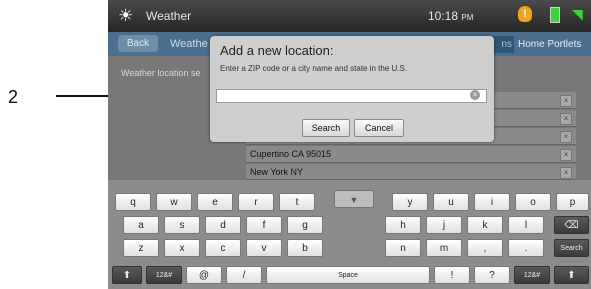 The width and height of the screenshot is (591, 289). I want to click on key-f: f, so click(264, 225).